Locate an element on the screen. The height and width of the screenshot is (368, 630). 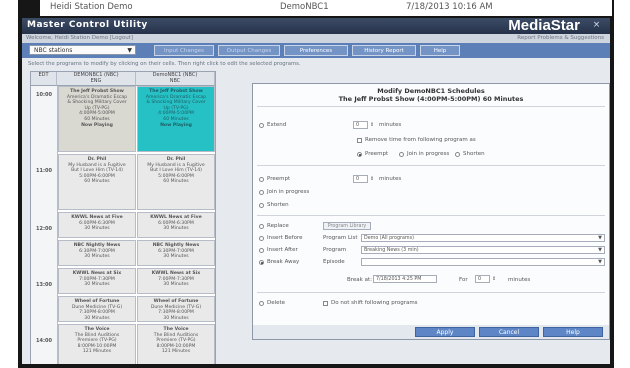
join-in-progress-radio is located at coordinates (261, 192).